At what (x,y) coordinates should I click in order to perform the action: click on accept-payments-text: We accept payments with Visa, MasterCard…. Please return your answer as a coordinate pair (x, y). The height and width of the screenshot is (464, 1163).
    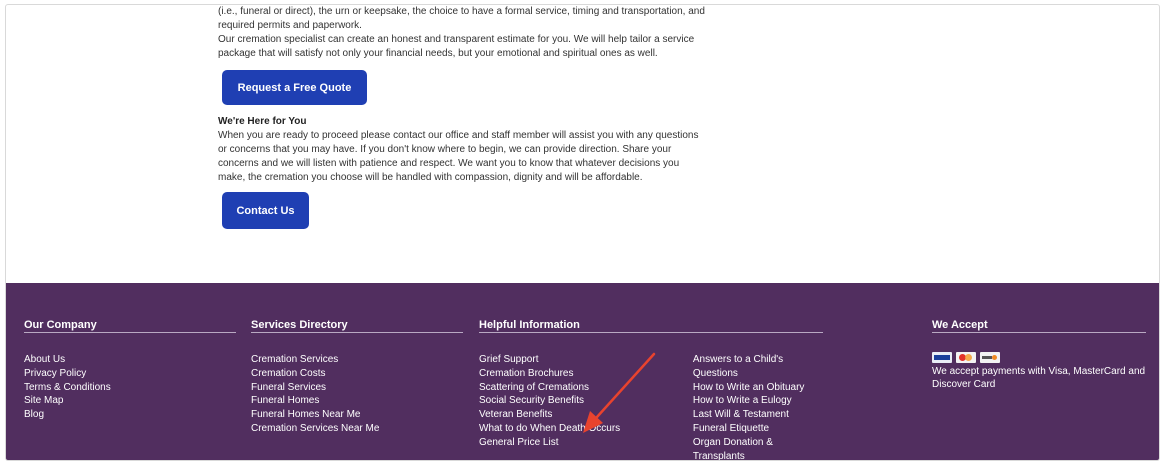
    Looking at the image, I should click on (1039, 378).